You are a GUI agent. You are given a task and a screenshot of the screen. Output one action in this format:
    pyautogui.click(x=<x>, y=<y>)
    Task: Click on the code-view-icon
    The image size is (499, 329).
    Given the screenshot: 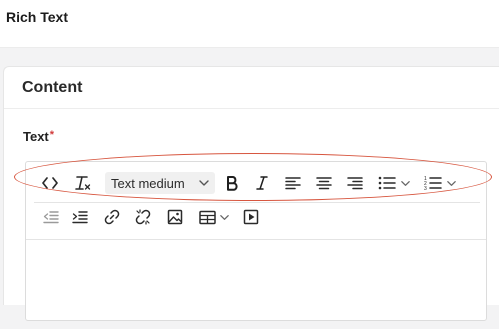 What is the action you would take?
    pyautogui.click(x=50, y=183)
    